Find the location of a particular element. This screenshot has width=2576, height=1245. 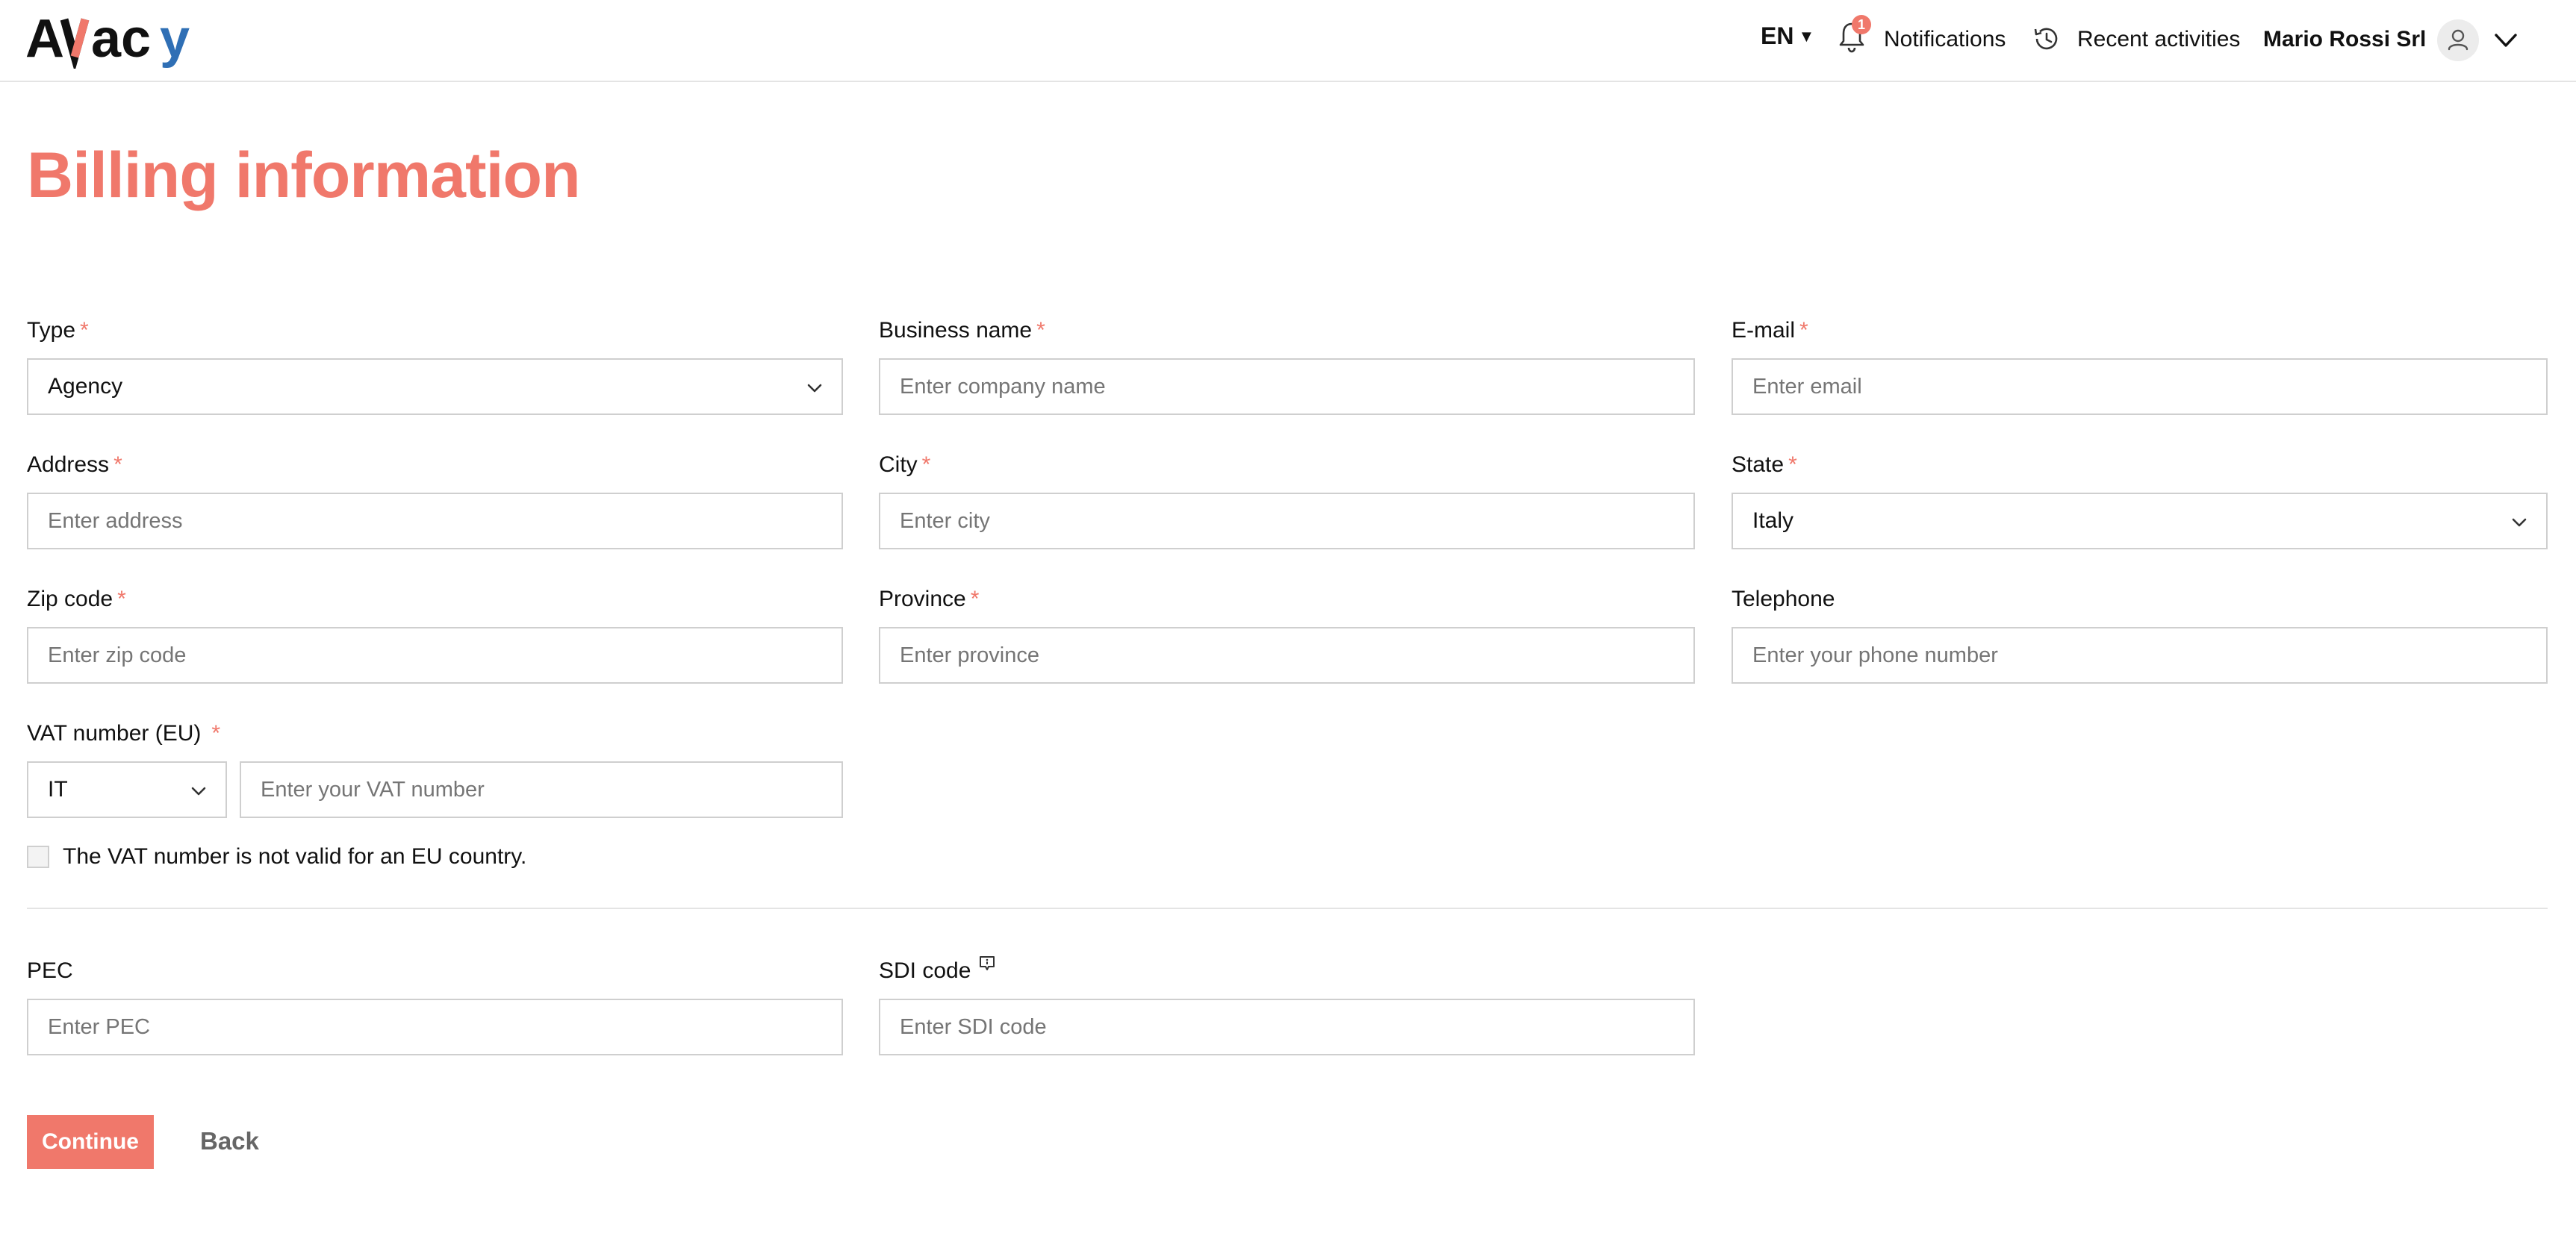

vat-number-input: Enter your VAT number is located at coordinates (541, 789).